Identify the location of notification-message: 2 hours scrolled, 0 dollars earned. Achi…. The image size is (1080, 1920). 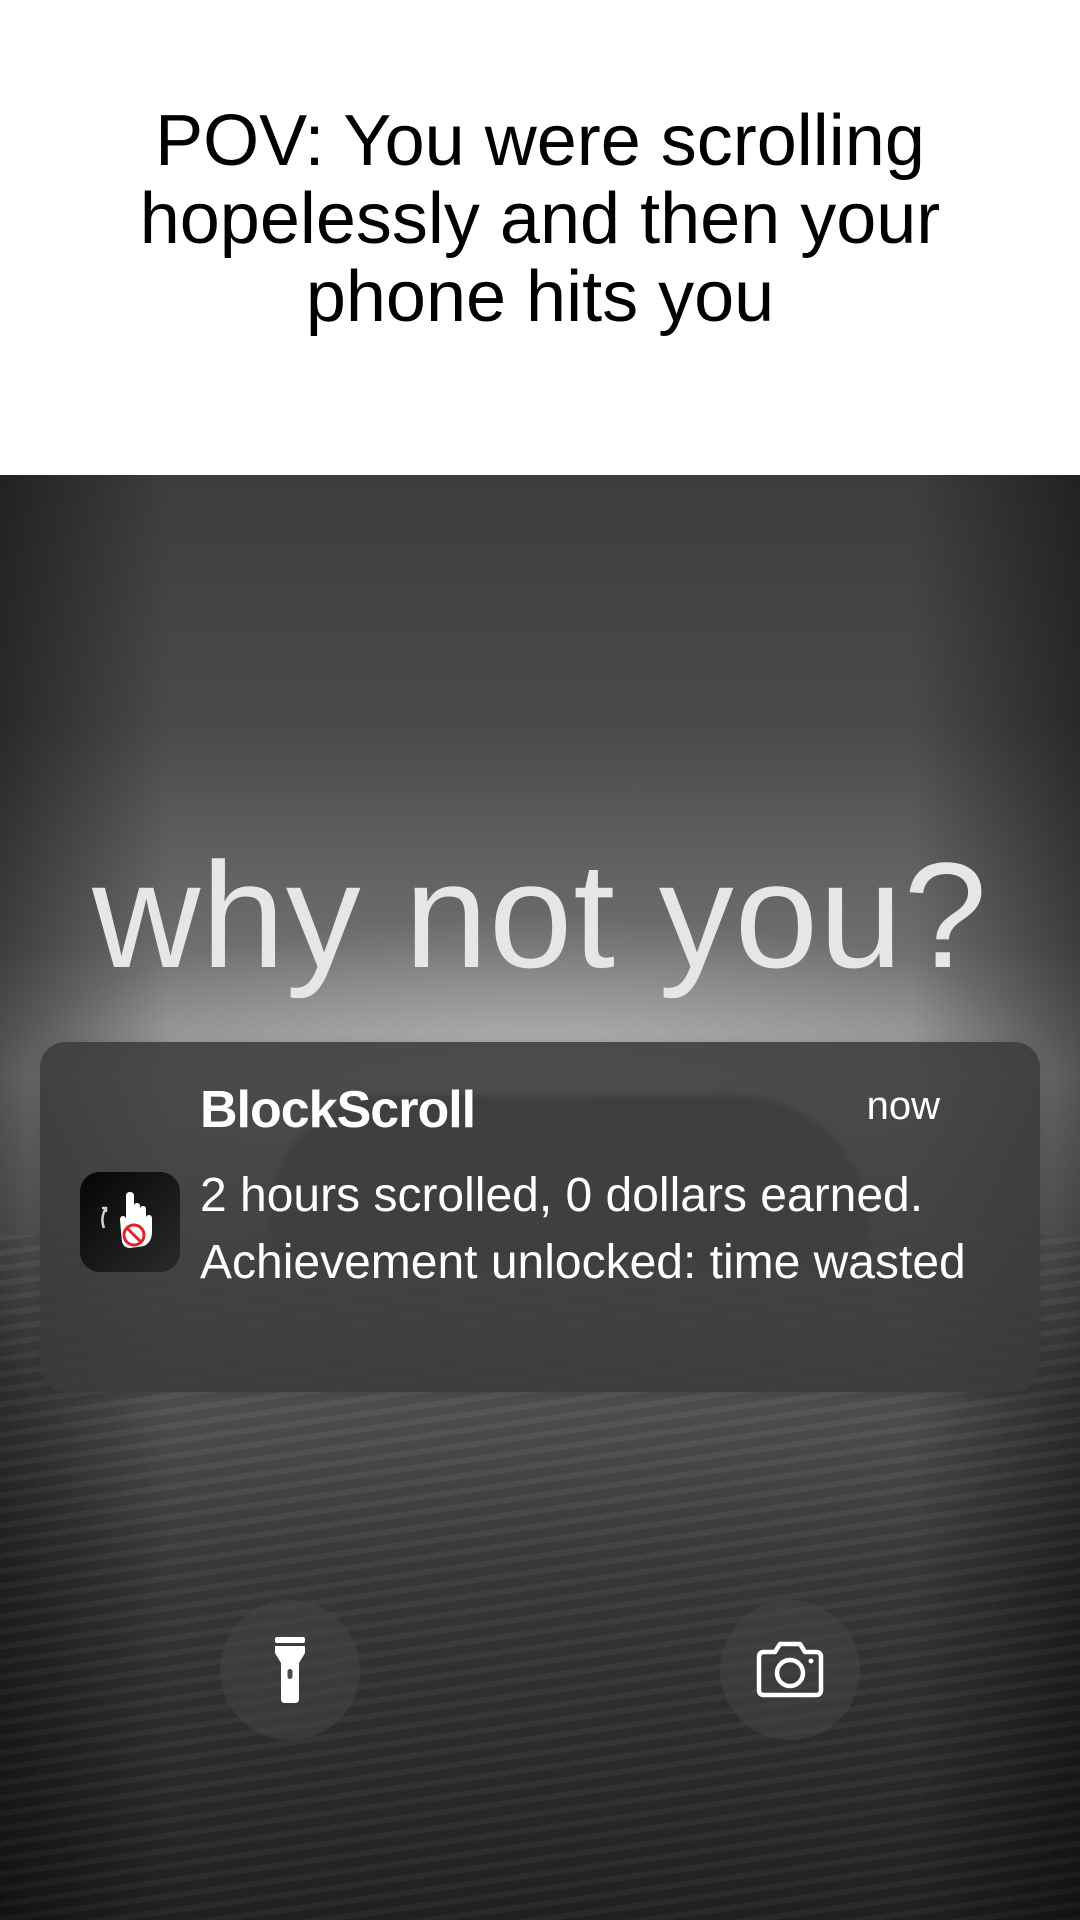
(583, 1229).